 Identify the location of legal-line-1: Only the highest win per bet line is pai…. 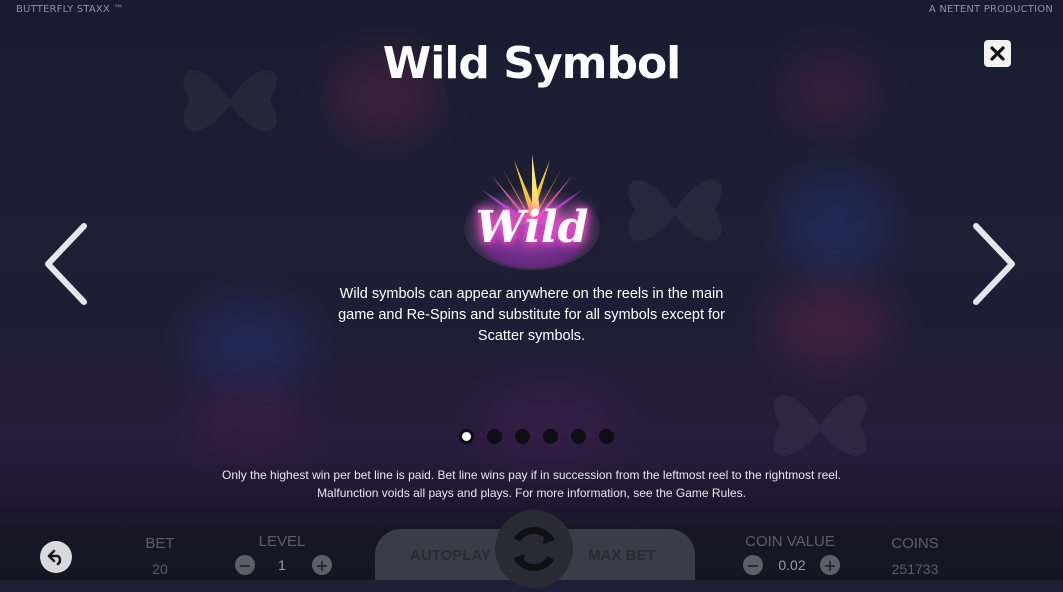
(531, 475).